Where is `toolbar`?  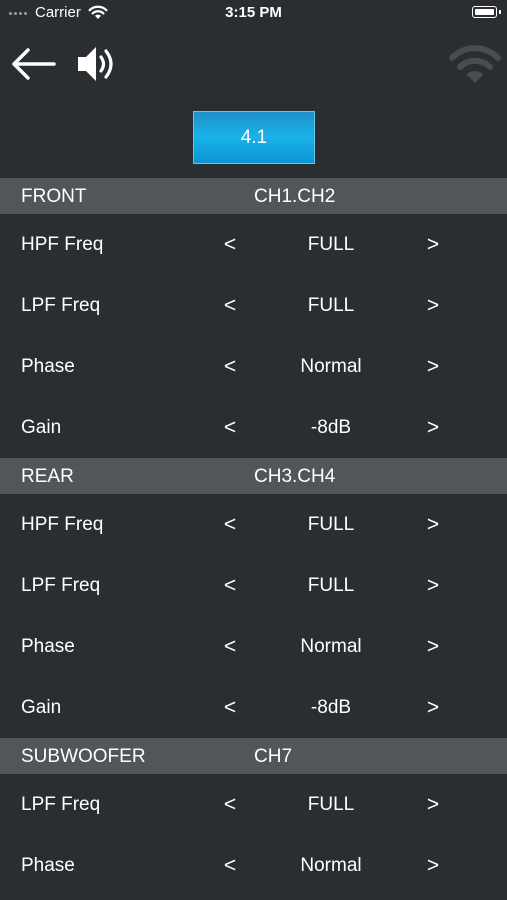 toolbar is located at coordinates (253, 64).